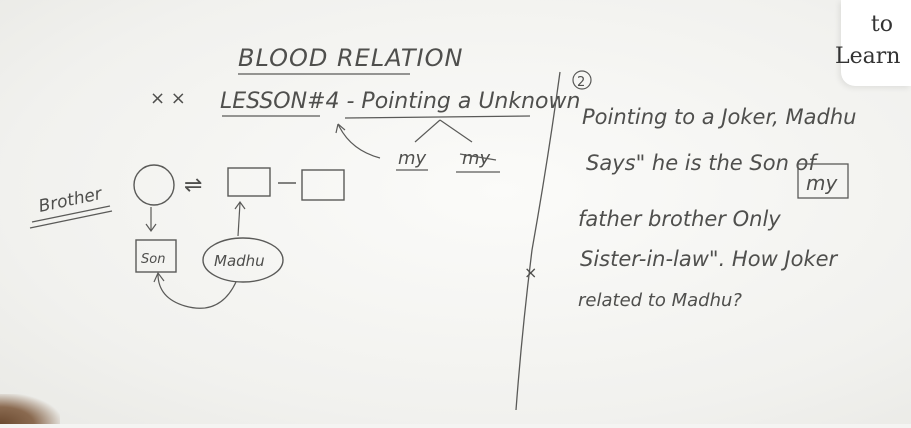 The height and width of the screenshot is (428, 911). What do you see at coordinates (873, 43) in the screenshot?
I see `corner-logo: to Learn` at bounding box center [873, 43].